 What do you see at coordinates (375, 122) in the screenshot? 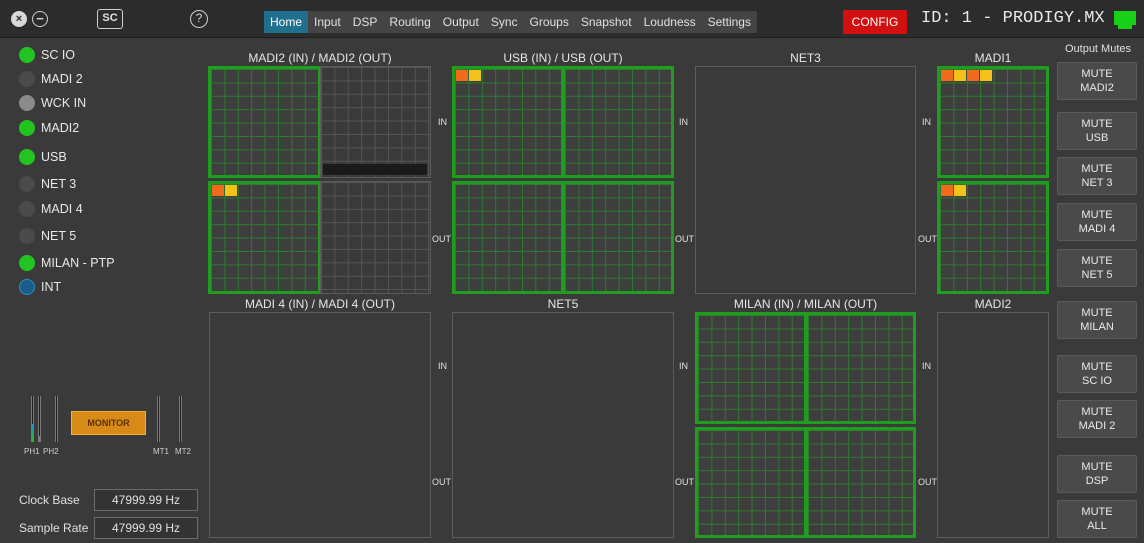
I see `matrix-madi2-in-out` at bounding box center [375, 122].